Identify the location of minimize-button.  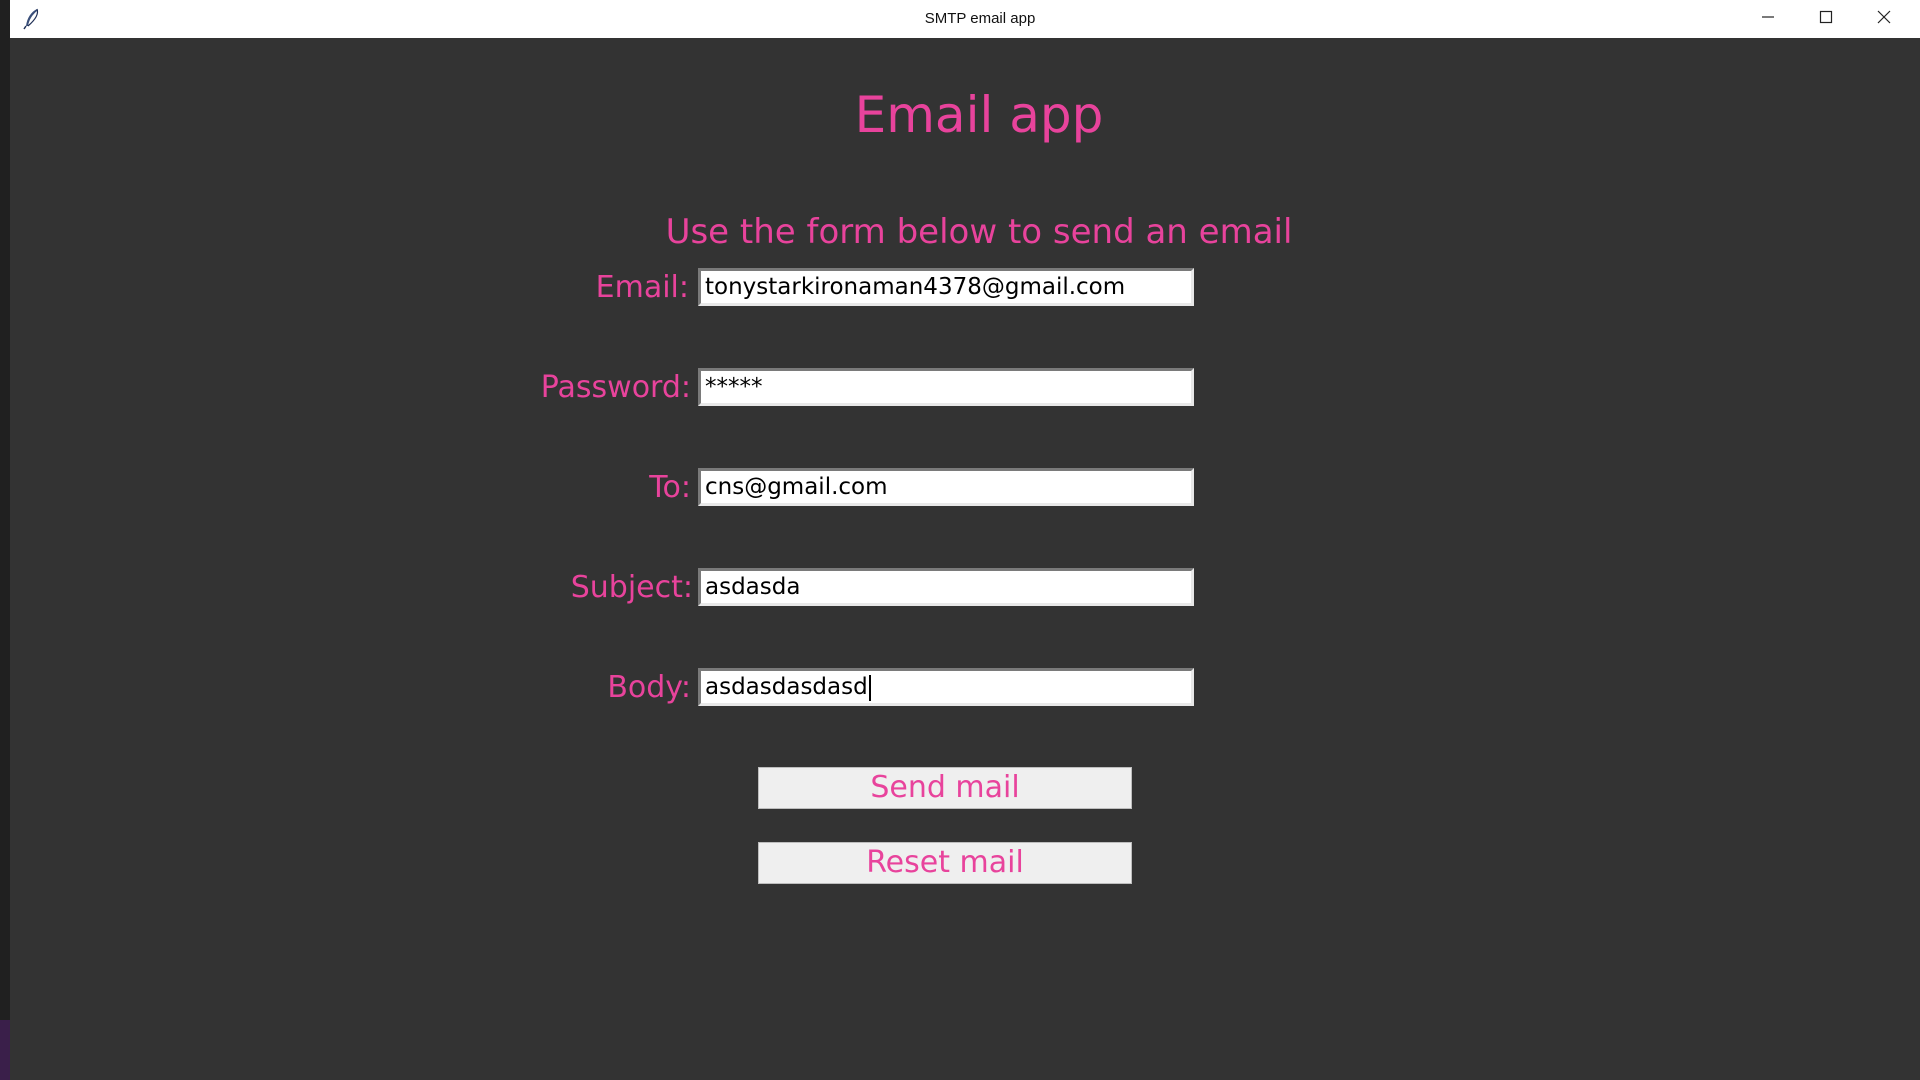
(1768, 19).